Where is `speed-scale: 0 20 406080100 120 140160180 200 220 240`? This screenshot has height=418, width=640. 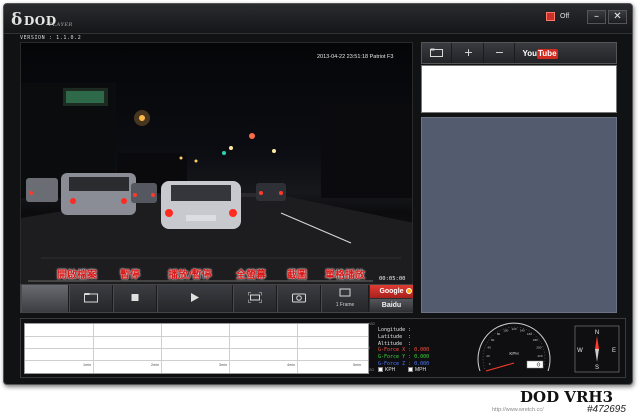
speed-scale: 0 20 406080100 120 140160180 200 220 240 is located at coordinates (514, 346).